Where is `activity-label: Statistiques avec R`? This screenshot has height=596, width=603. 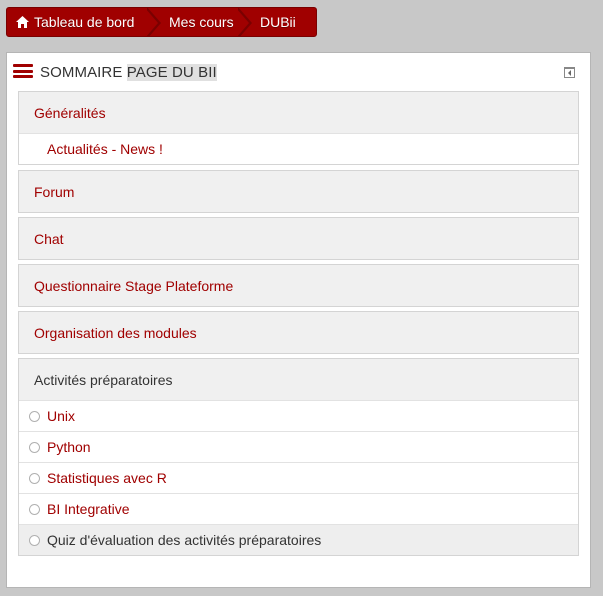
activity-label: Statistiques avec R is located at coordinates (107, 478).